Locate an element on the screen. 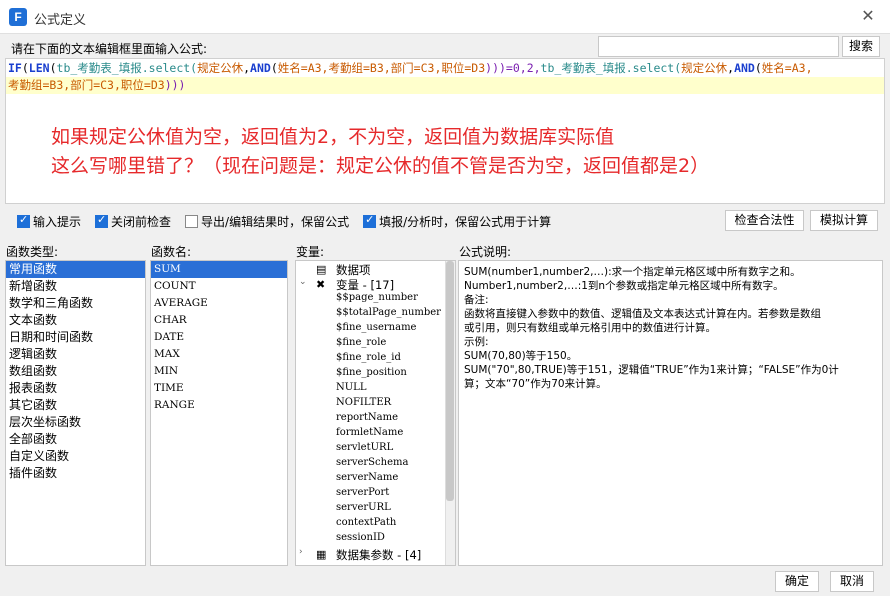 The width and height of the screenshot is (890, 596). variable-icon: ✖ is located at coordinates (321, 284).